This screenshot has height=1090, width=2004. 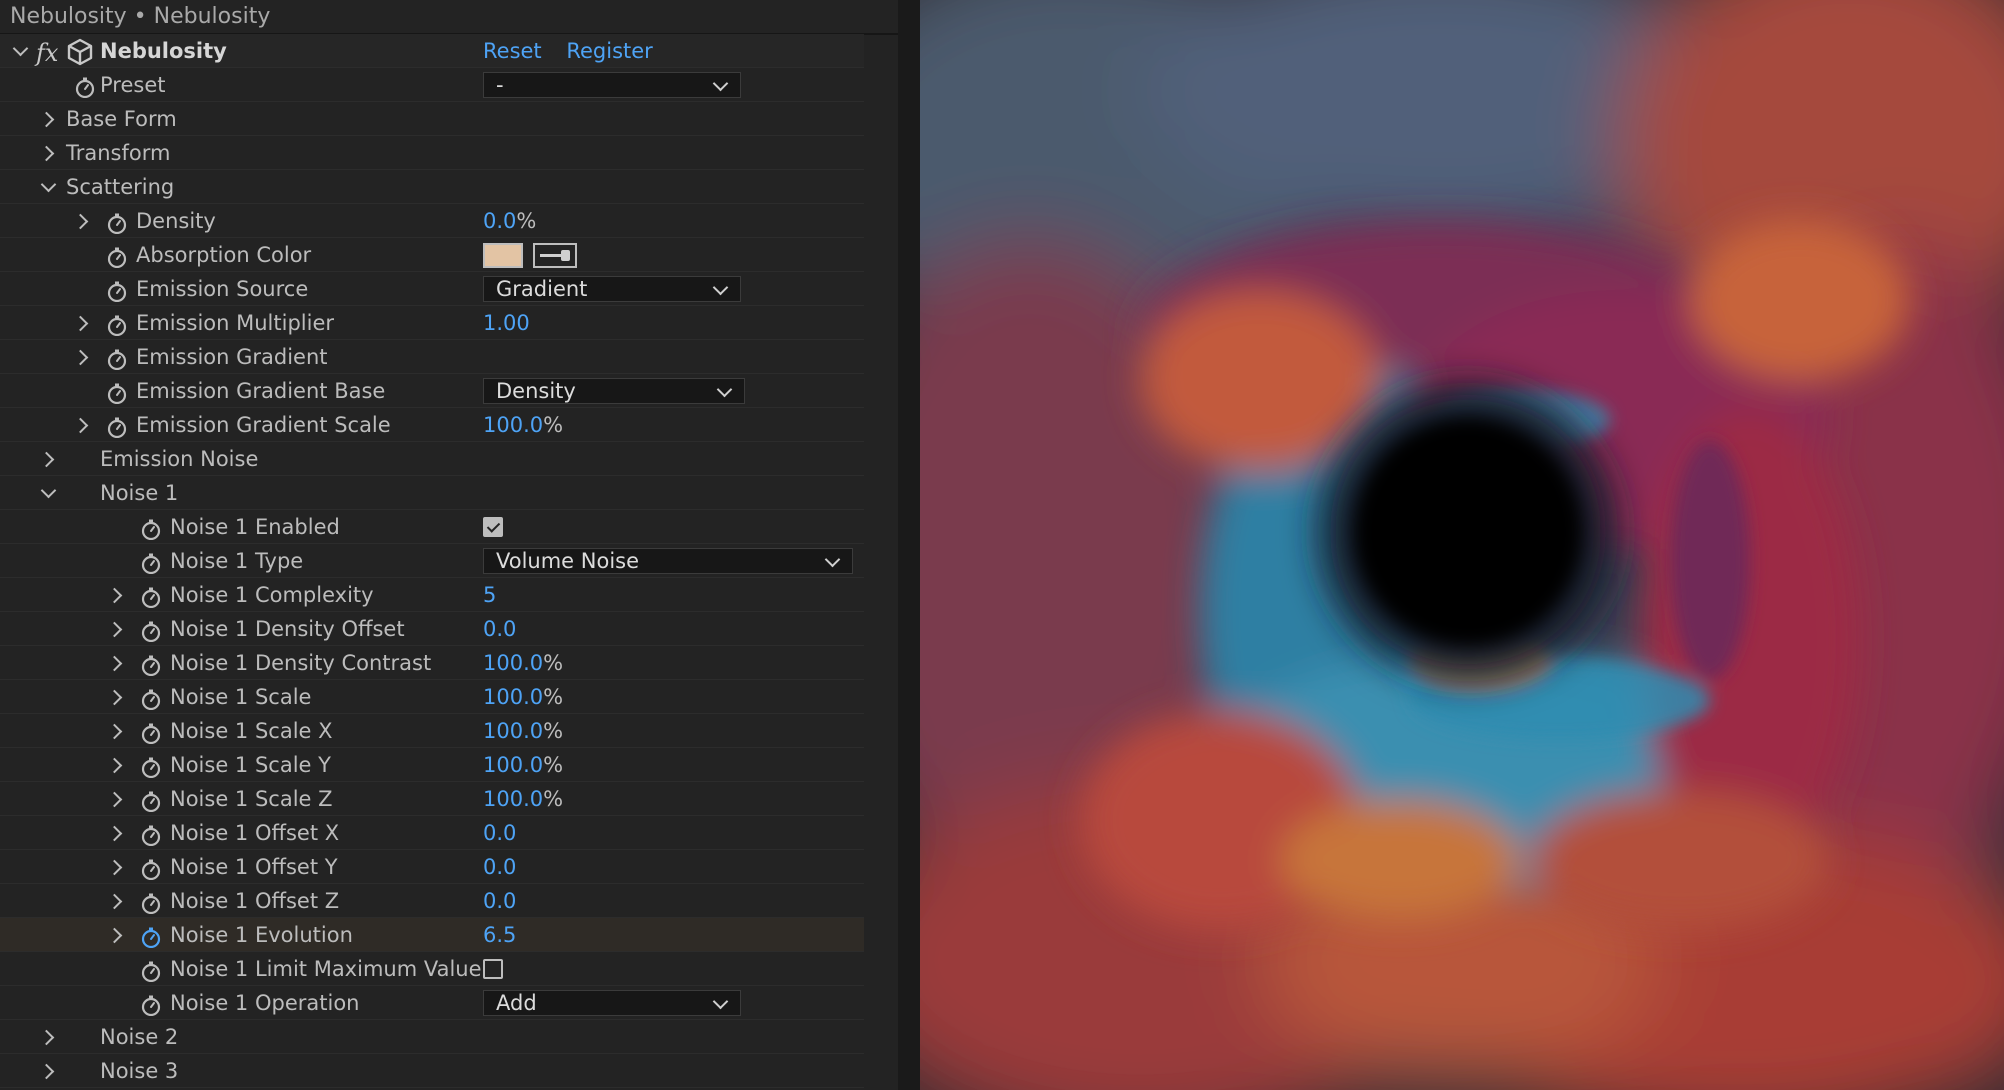 What do you see at coordinates (432, 765) in the screenshot?
I see `property-row-noise-1-scale-y: Noise 1 Scale Y 100.0%` at bounding box center [432, 765].